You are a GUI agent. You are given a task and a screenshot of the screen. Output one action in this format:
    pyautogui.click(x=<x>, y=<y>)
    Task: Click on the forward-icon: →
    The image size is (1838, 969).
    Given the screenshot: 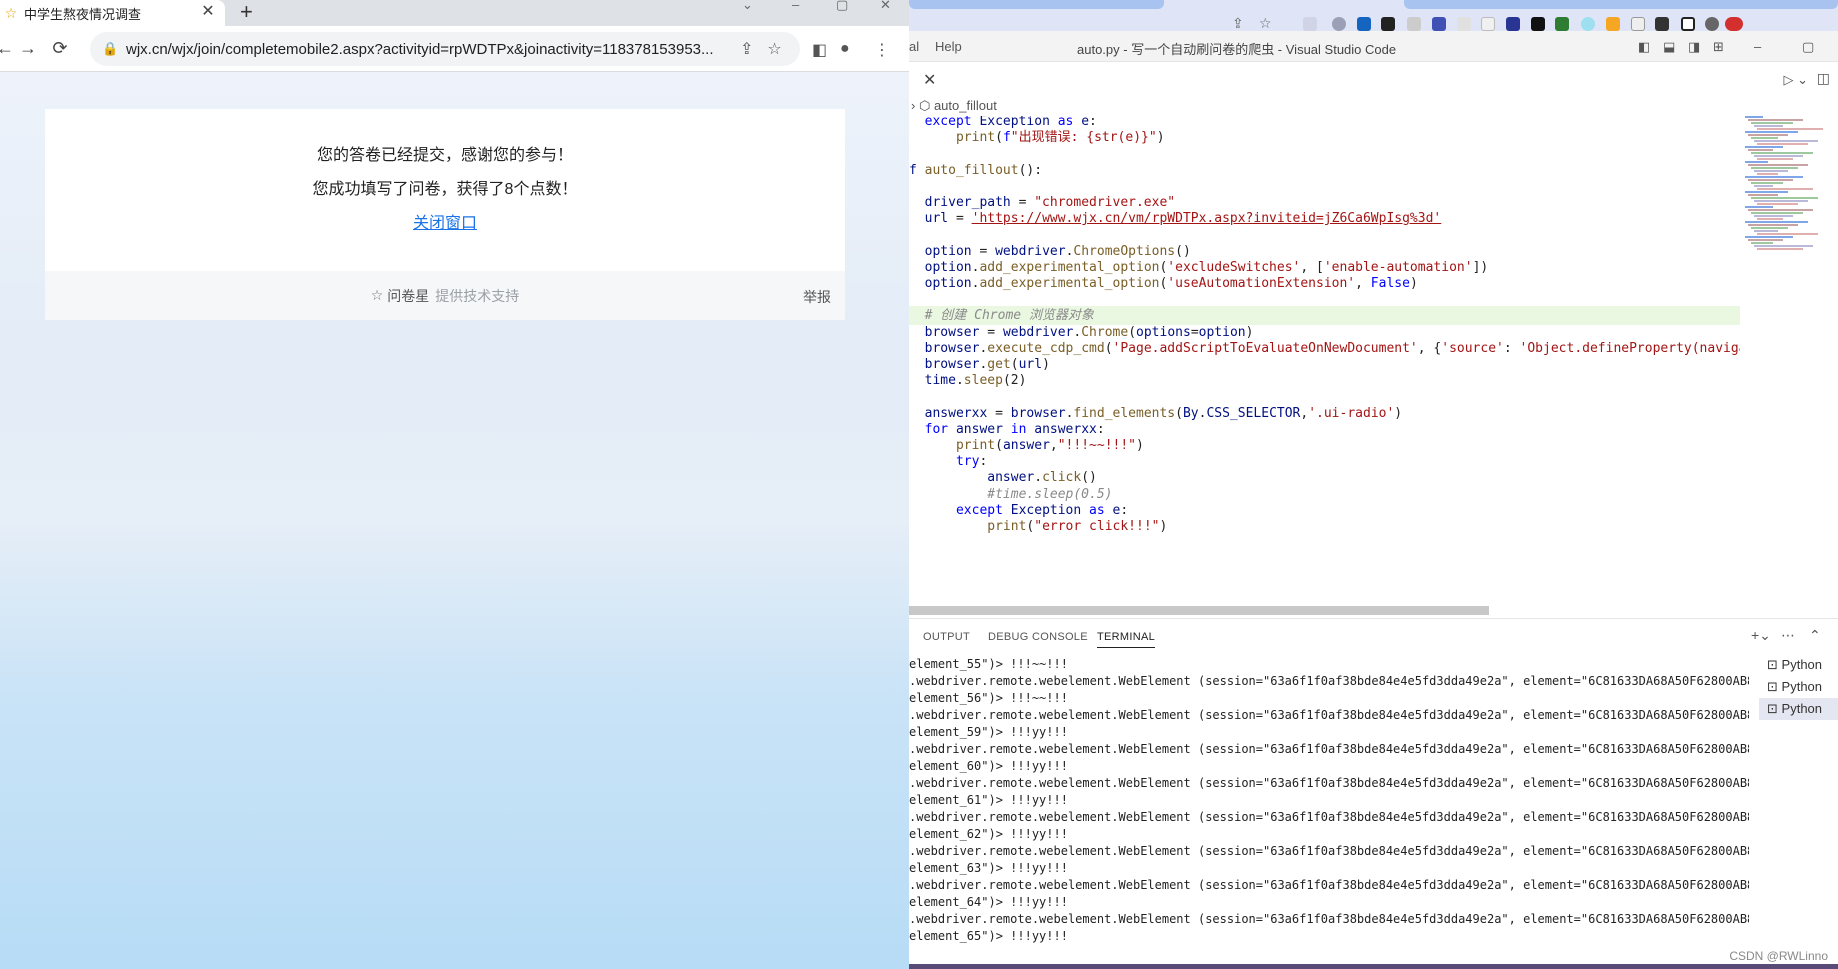 What is the action you would take?
    pyautogui.click(x=28, y=48)
    